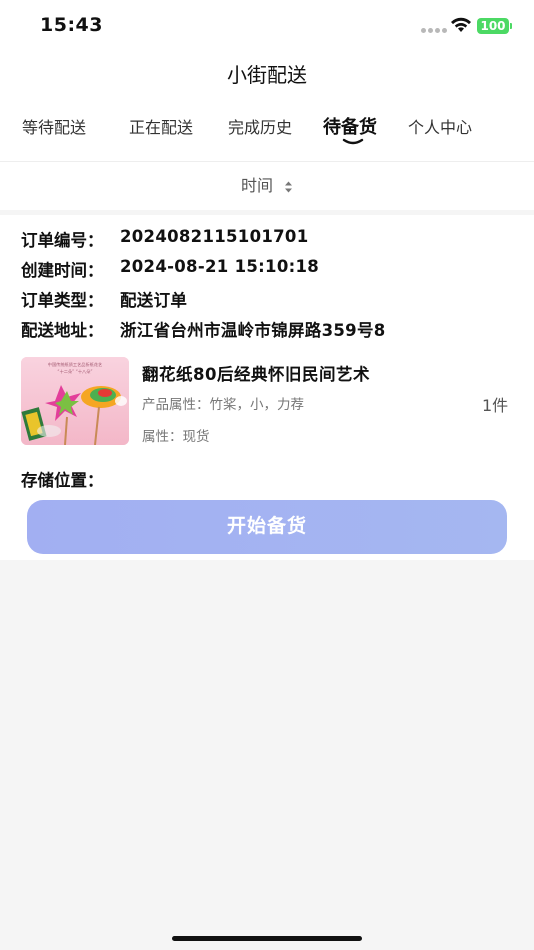  Describe the element at coordinates (256, 374) in the screenshot. I see `product-name: 翻花纸80后经典怀旧民间艺术` at that location.